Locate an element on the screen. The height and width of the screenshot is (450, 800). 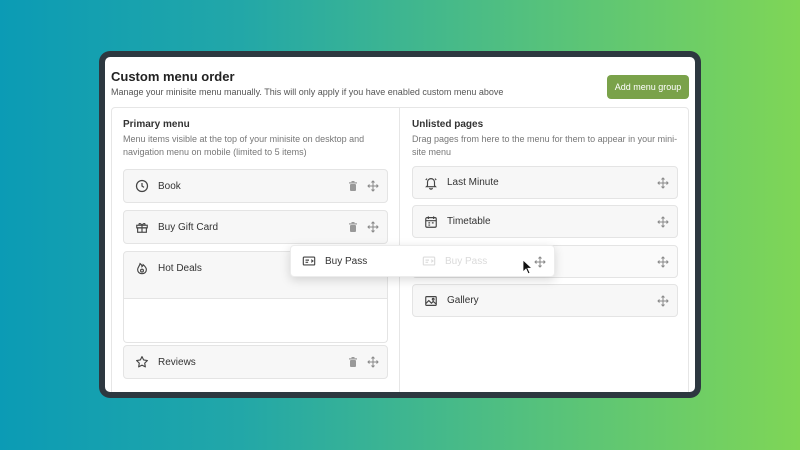
image-icon is located at coordinates (431, 301).